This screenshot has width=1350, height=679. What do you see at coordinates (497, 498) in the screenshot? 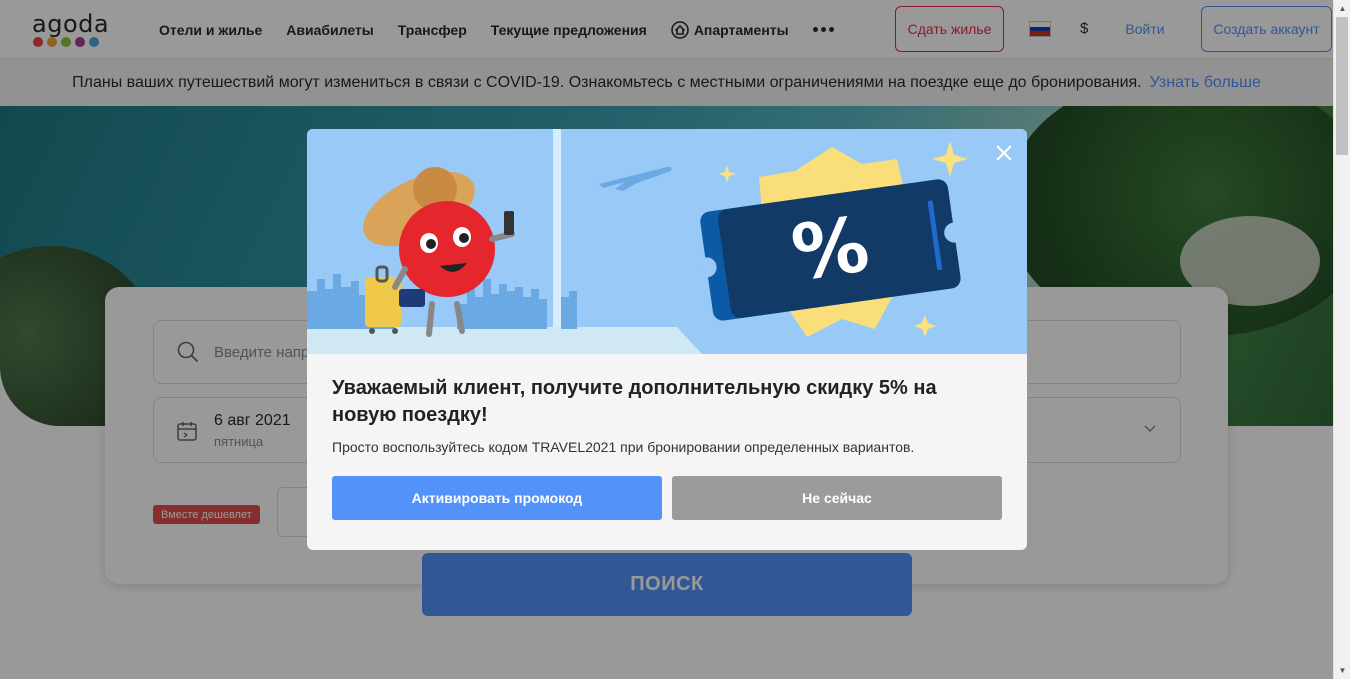
I see `activate-promo-button: Активировать промокод` at bounding box center [497, 498].